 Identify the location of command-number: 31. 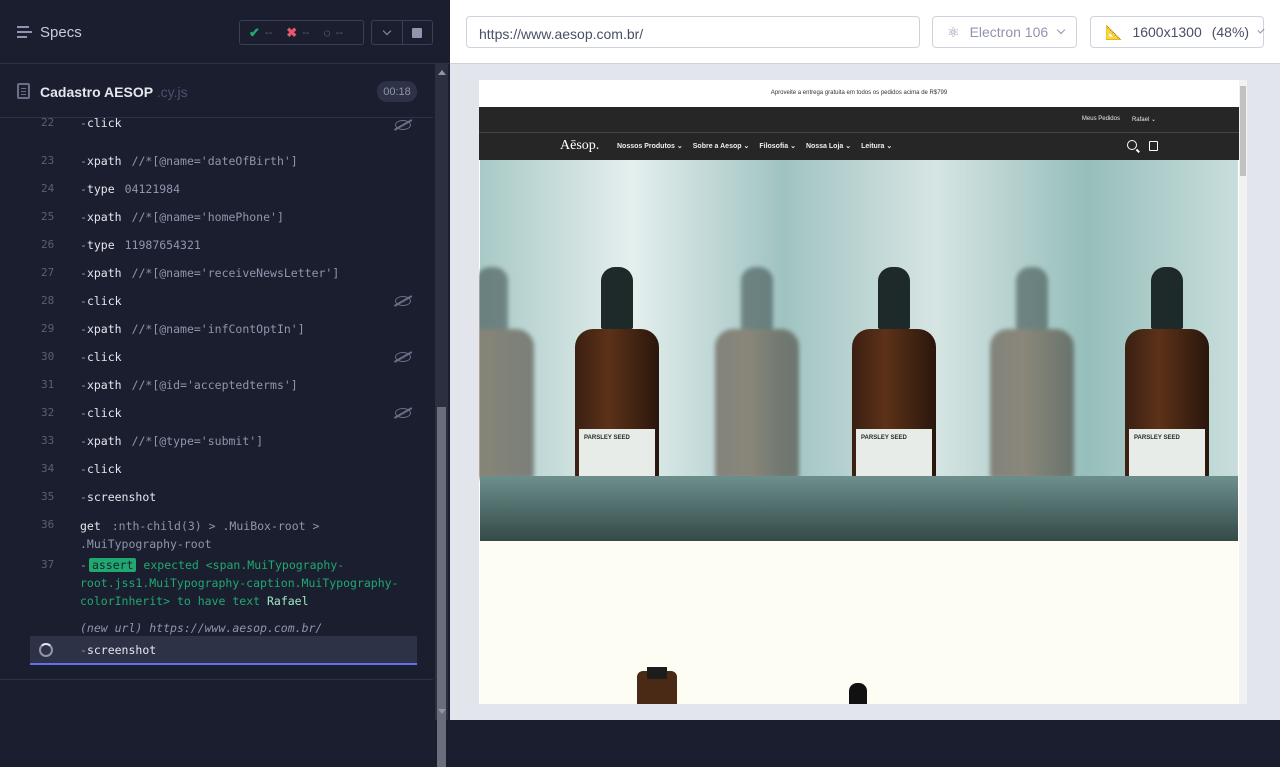
(48, 384).